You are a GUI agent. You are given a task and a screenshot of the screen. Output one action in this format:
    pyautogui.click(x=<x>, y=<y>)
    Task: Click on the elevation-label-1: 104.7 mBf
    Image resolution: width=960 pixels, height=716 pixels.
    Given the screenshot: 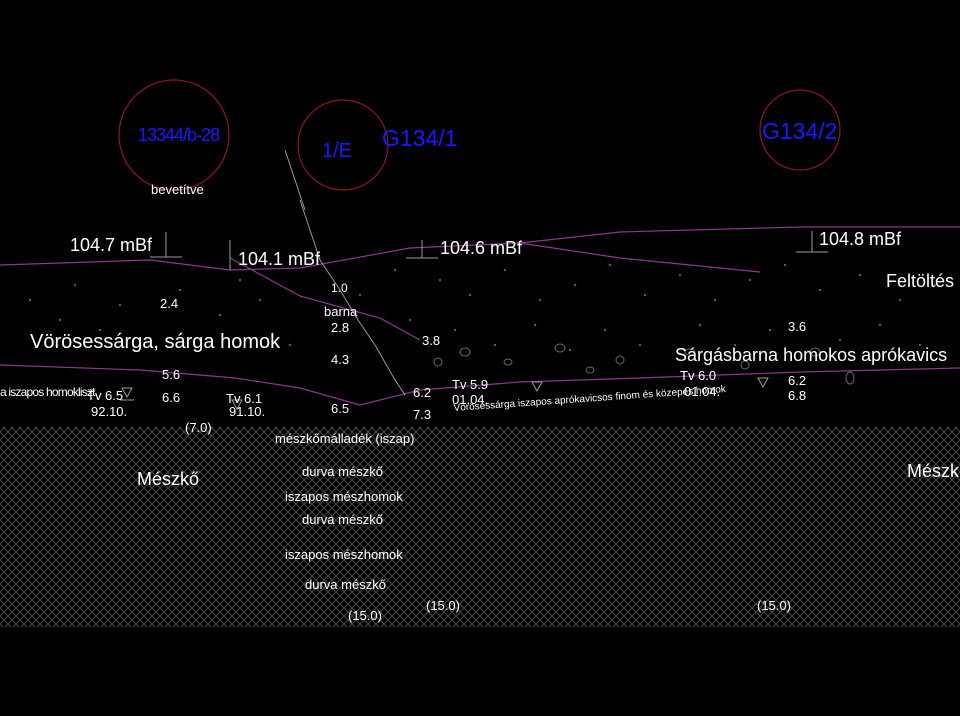 What is the action you would take?
    pyautogui.click(x=111, y=245)
    